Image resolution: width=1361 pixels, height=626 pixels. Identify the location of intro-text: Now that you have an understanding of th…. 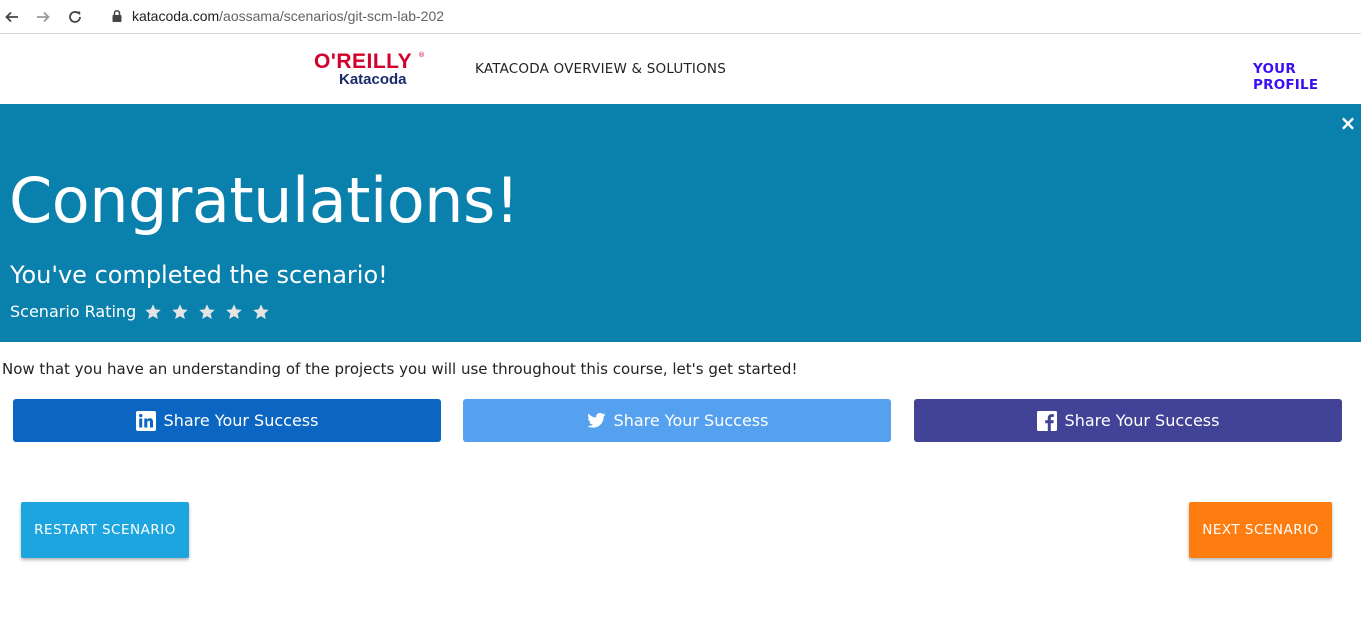
(400, 369).